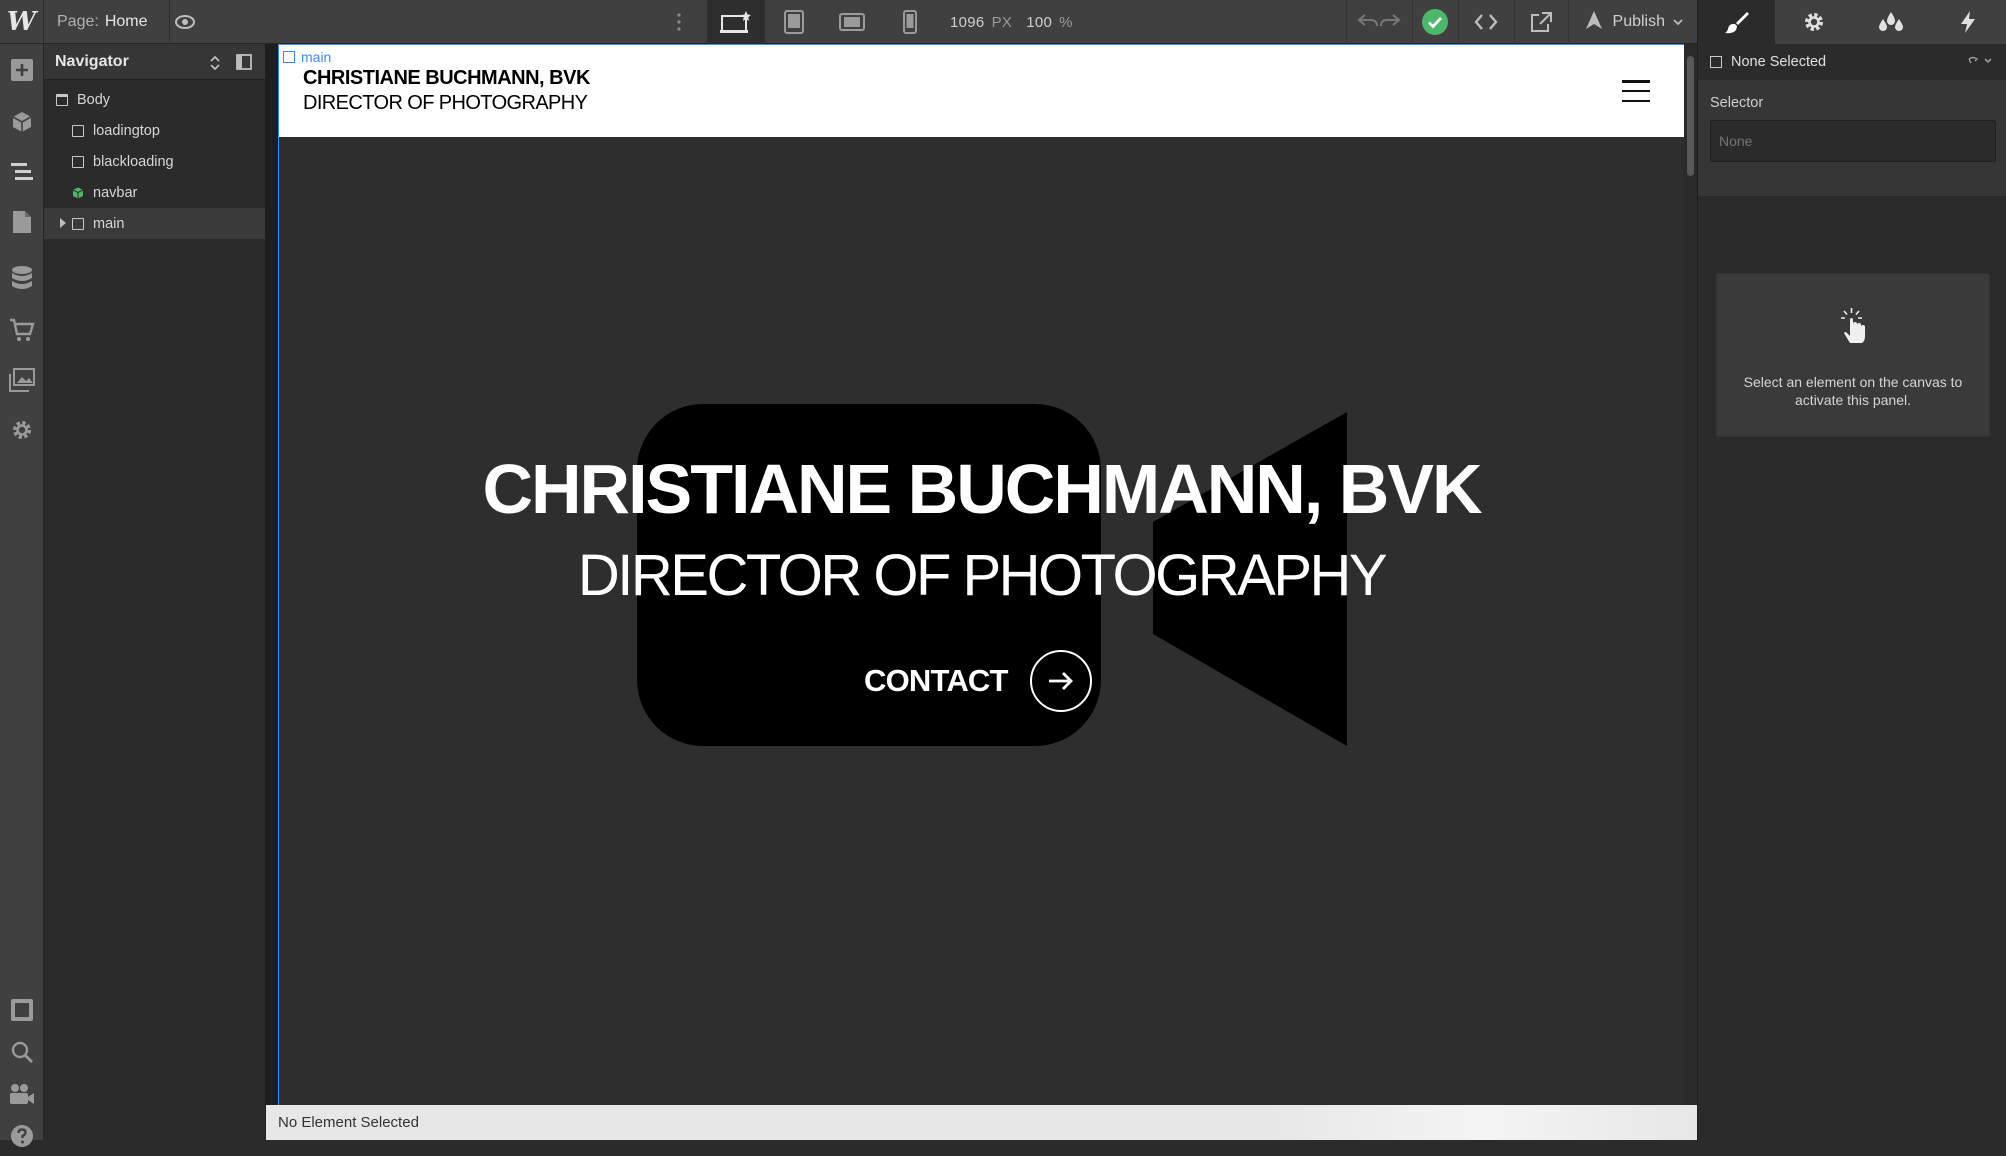 This screenshot has width=2006, height=1156. Describe the element at coordinates (852, 22) in the screenshot. I see `mobile-landscape-icon` at that location.